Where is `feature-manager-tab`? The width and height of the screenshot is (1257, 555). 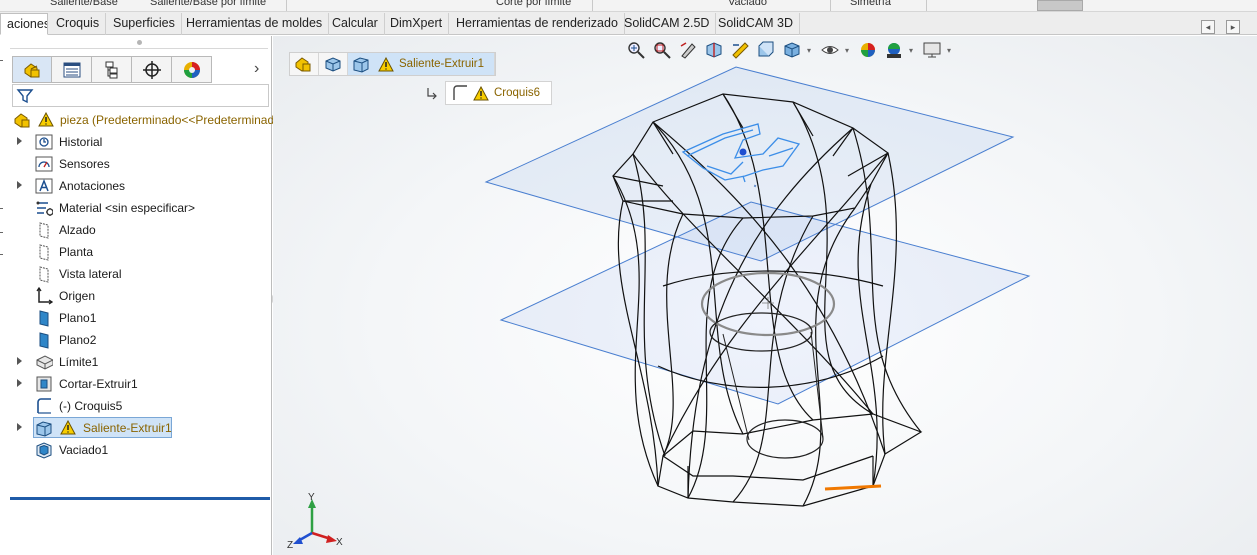 feature-manager-tab is located at coordinates (32, 69).